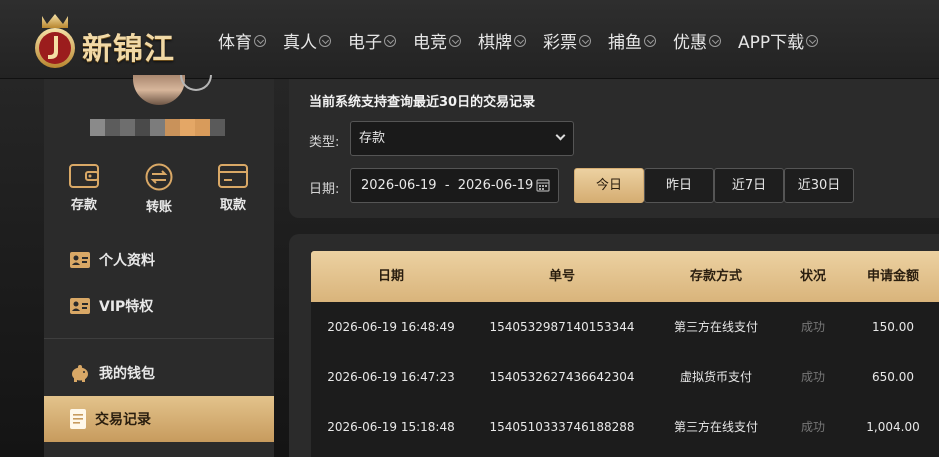 This screenshot has width=939, height=457. I want to click on vip-card-icon, so click(80, 306).